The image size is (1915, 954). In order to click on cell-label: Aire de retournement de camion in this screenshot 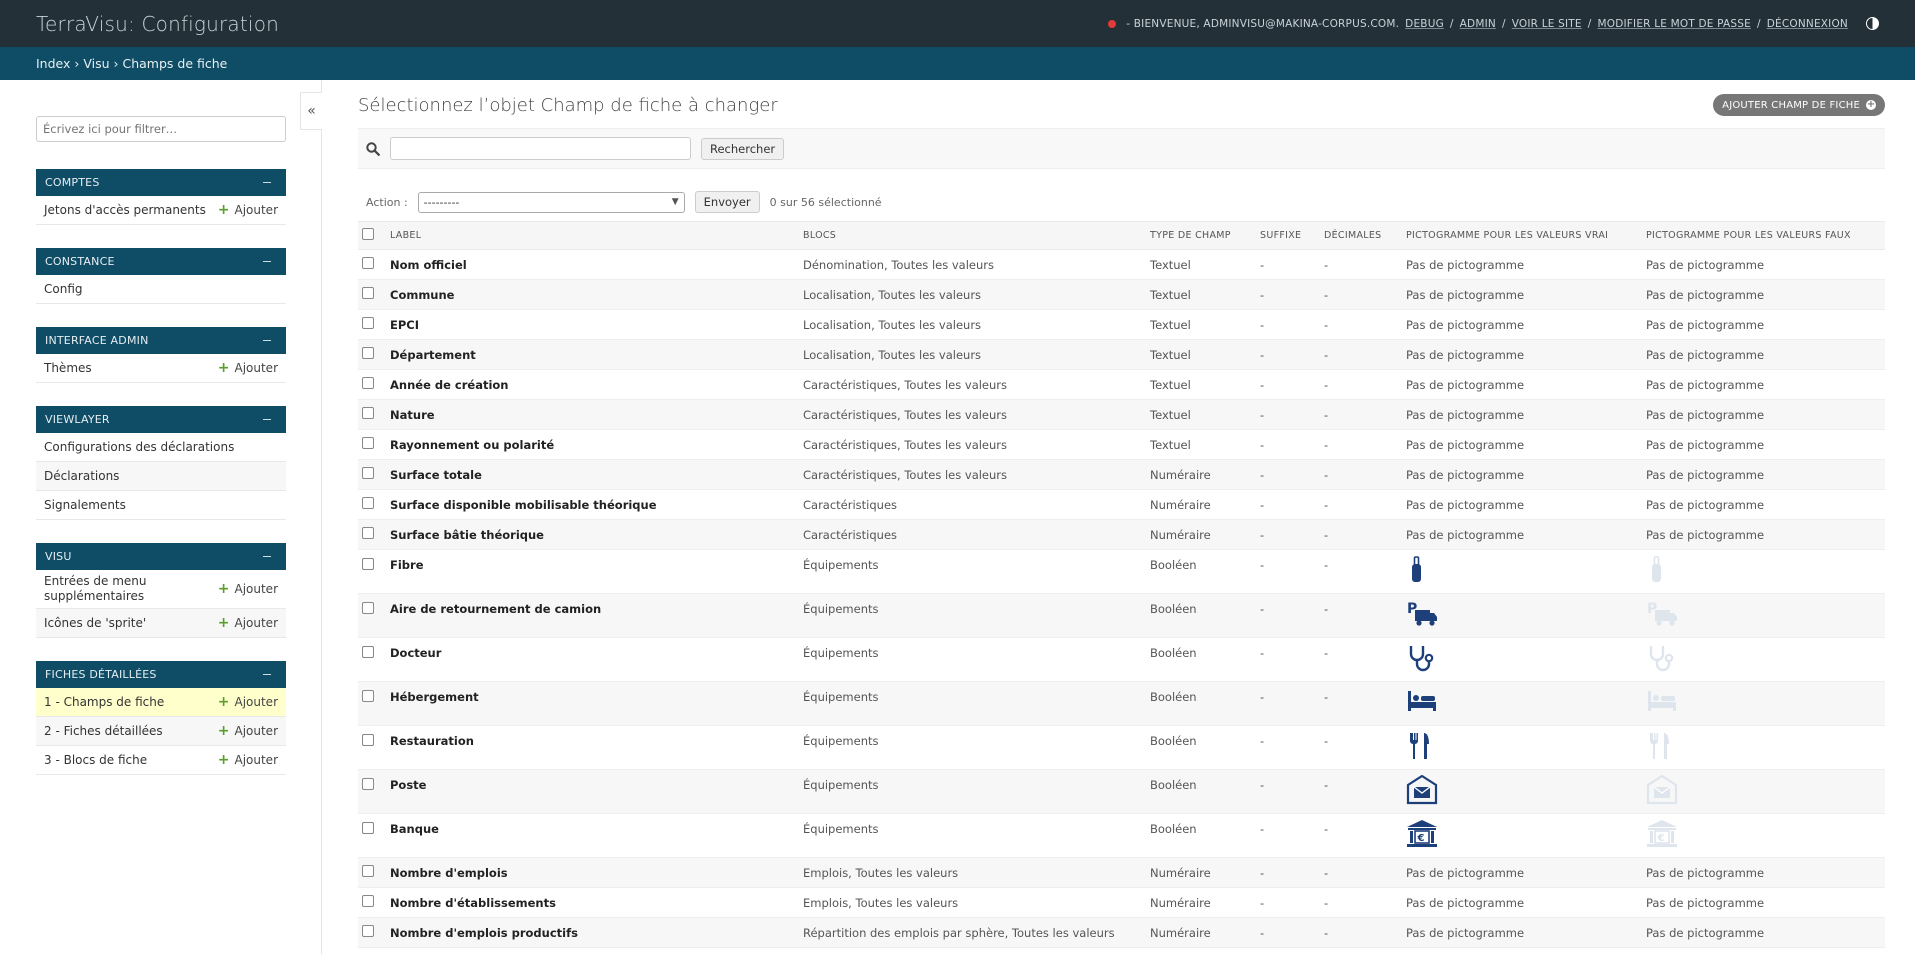, I will do `click(592, 615)`.